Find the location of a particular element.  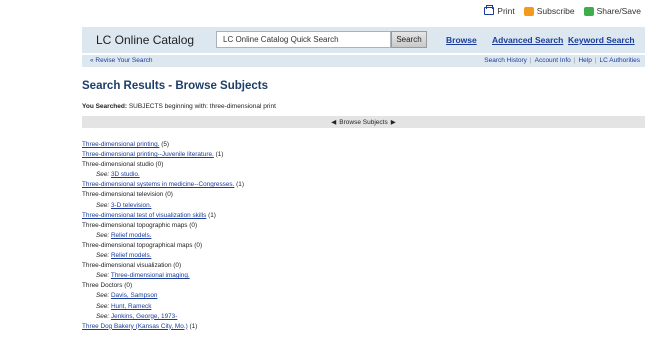

browse-subjects-label: Browse Subjects is located at coordinates (363, 122).